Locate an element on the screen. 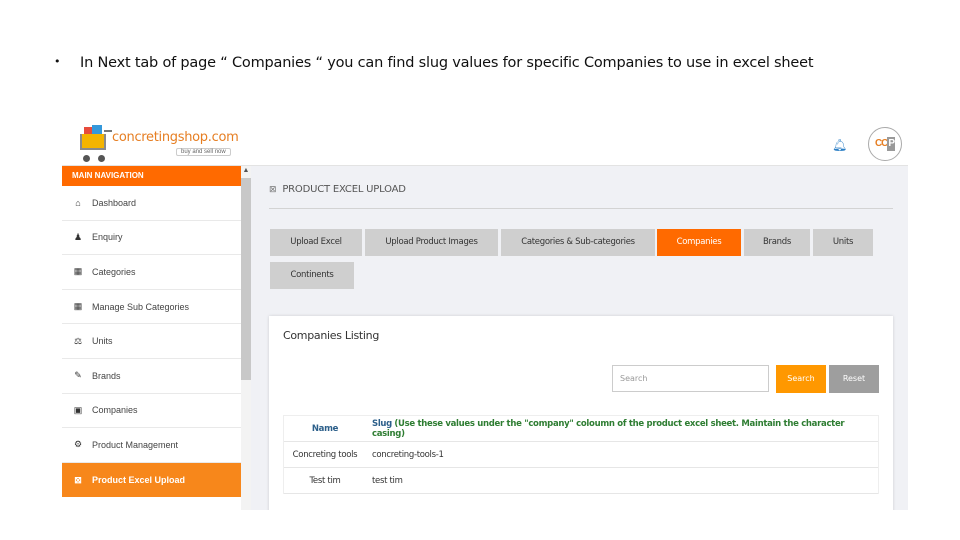  sidebar-item-manage-sub-categories: ▦ Manage Sub Categories is located at coordinates (151, 307).